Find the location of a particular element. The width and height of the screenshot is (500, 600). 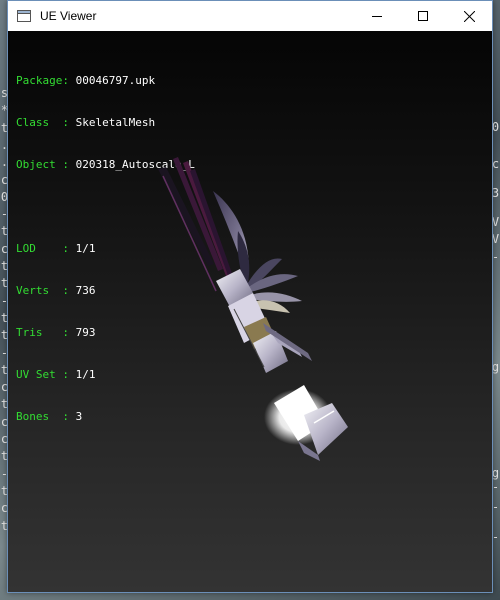

window-title: UE Viewer is located at coordinates (68, 16).